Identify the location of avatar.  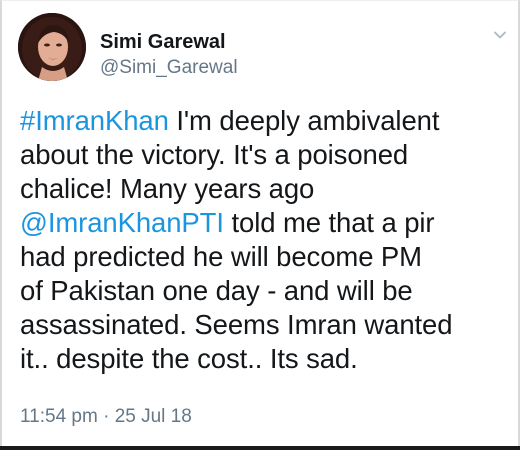
(52, 47).